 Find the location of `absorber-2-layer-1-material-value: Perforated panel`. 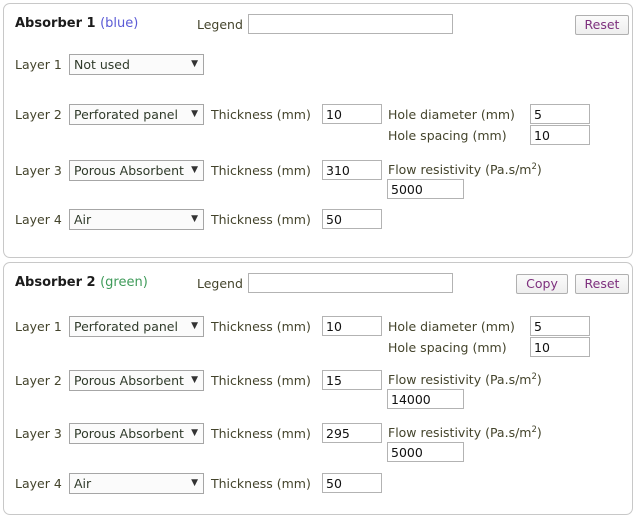

absorber-2-layer-1-material-value: Perforated panel is located at coordinates (126, 326).